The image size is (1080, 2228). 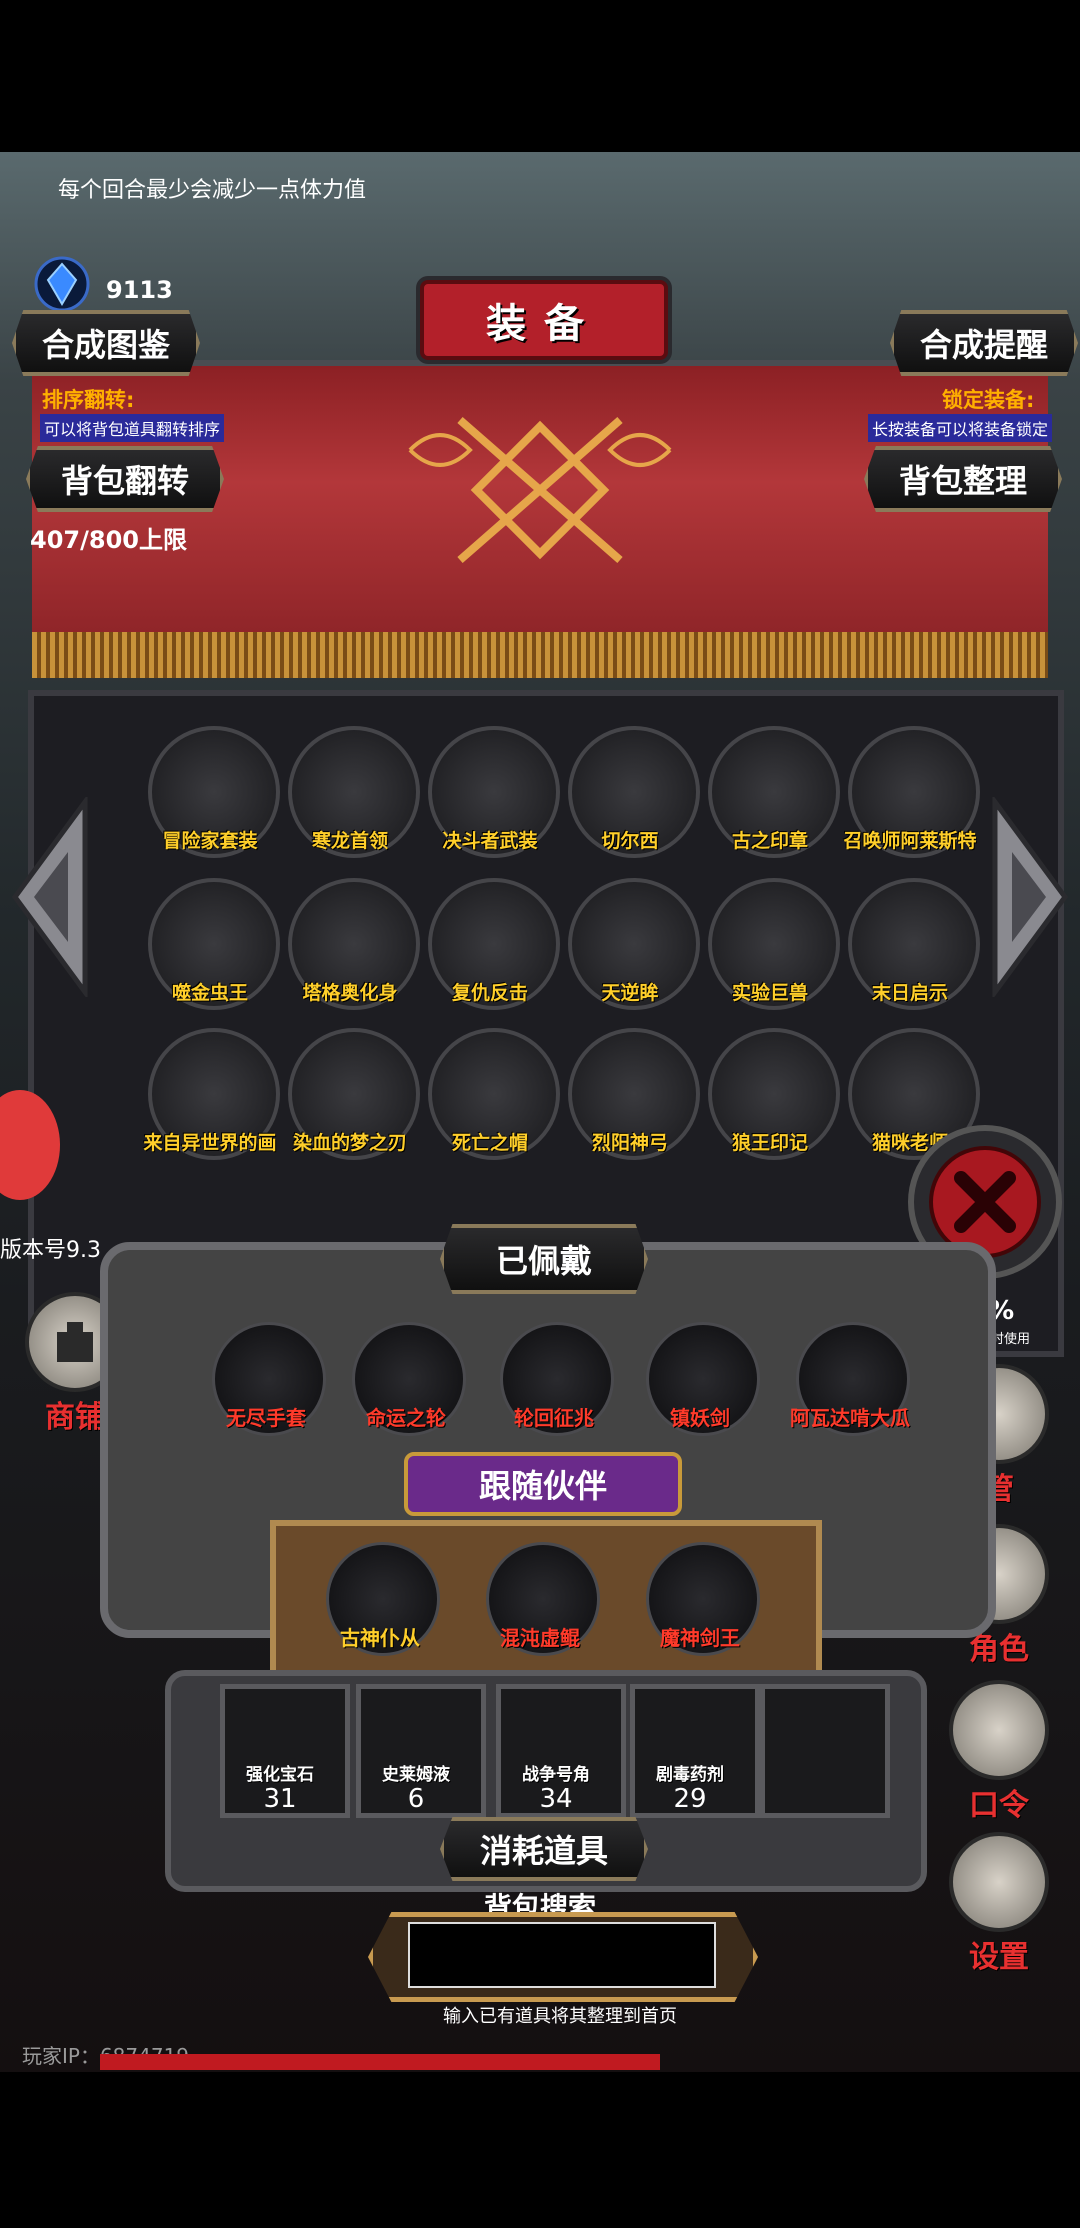 What do you see at coordinates (540, 1638) in the screenshot?
I see `companion-item-label: 混沌虚鲲` at bounding box center [540, 1638].